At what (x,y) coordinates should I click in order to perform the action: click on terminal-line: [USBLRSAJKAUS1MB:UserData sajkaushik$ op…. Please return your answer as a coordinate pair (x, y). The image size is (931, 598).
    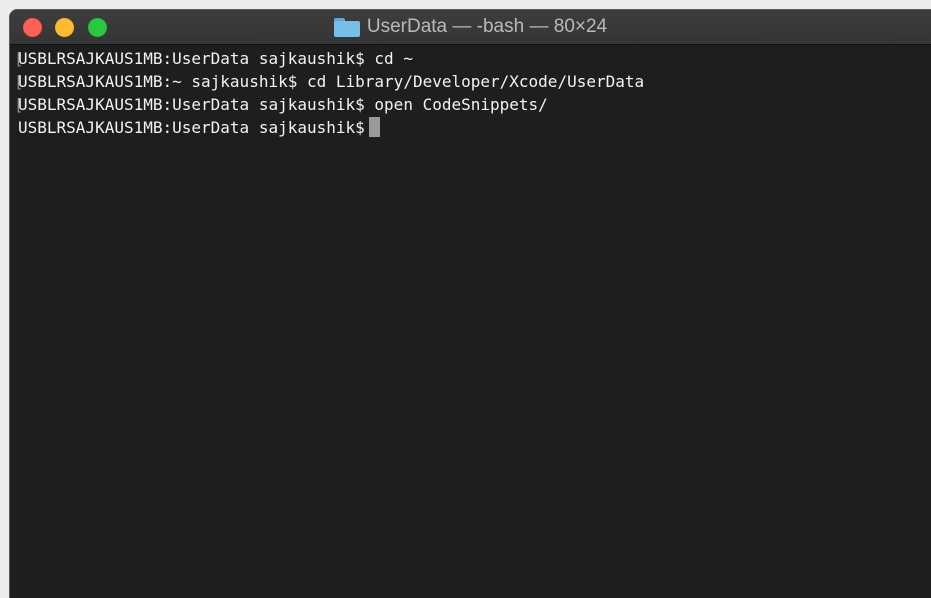
    Looking at the image, I should click on (472, 104).